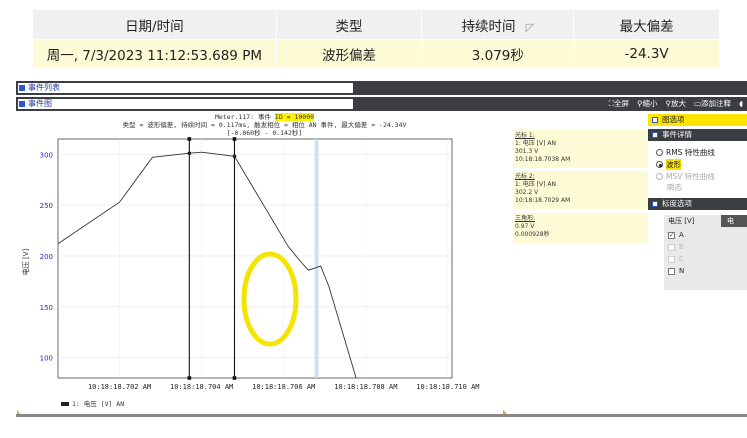  I want to click on x-tick-label: 10:18:18.704 AM, so click(201, 387).